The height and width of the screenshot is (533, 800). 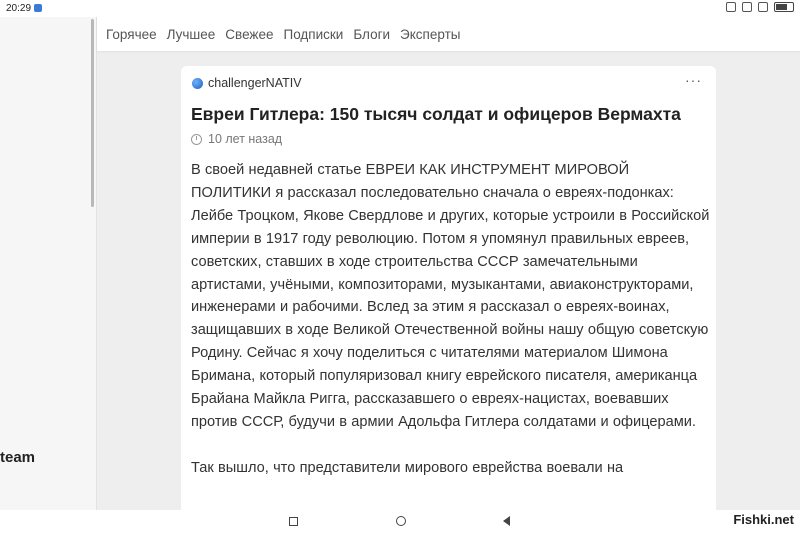 I want to click on nav-subscriptions: Подписки, so click(x=313, y=34).